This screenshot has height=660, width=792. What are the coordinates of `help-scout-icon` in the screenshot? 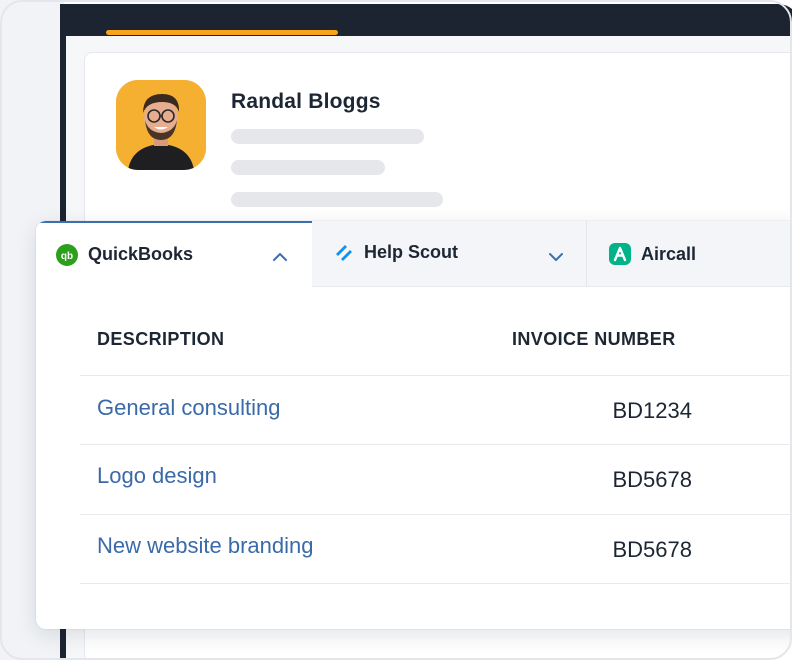 It's located at (344, 253).